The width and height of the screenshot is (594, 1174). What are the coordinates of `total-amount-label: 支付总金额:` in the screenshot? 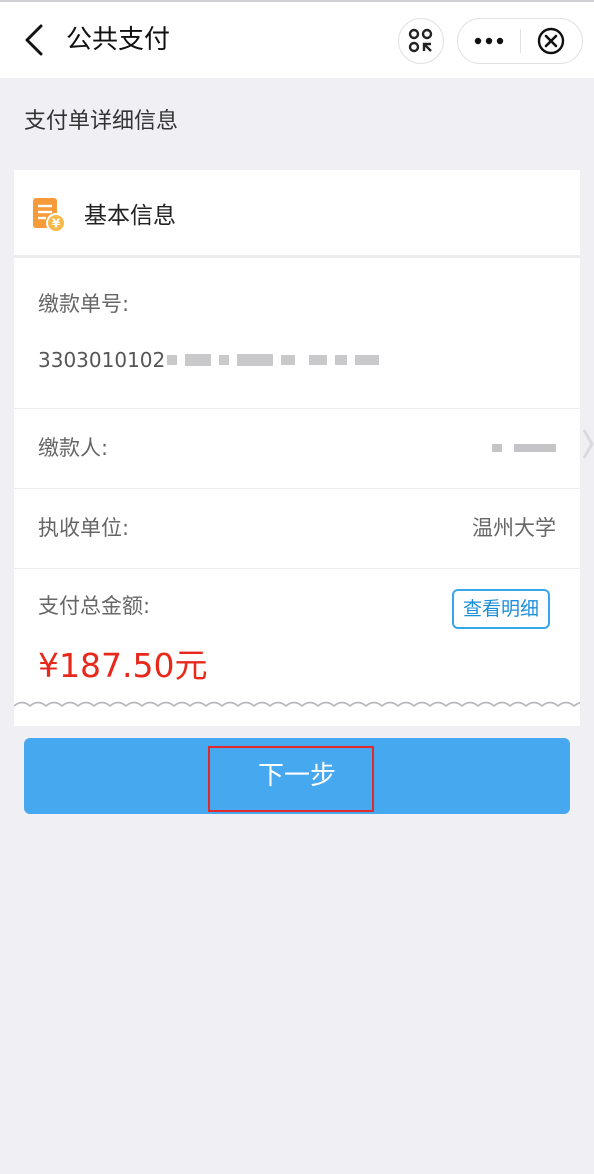 It's located at (94, 606).